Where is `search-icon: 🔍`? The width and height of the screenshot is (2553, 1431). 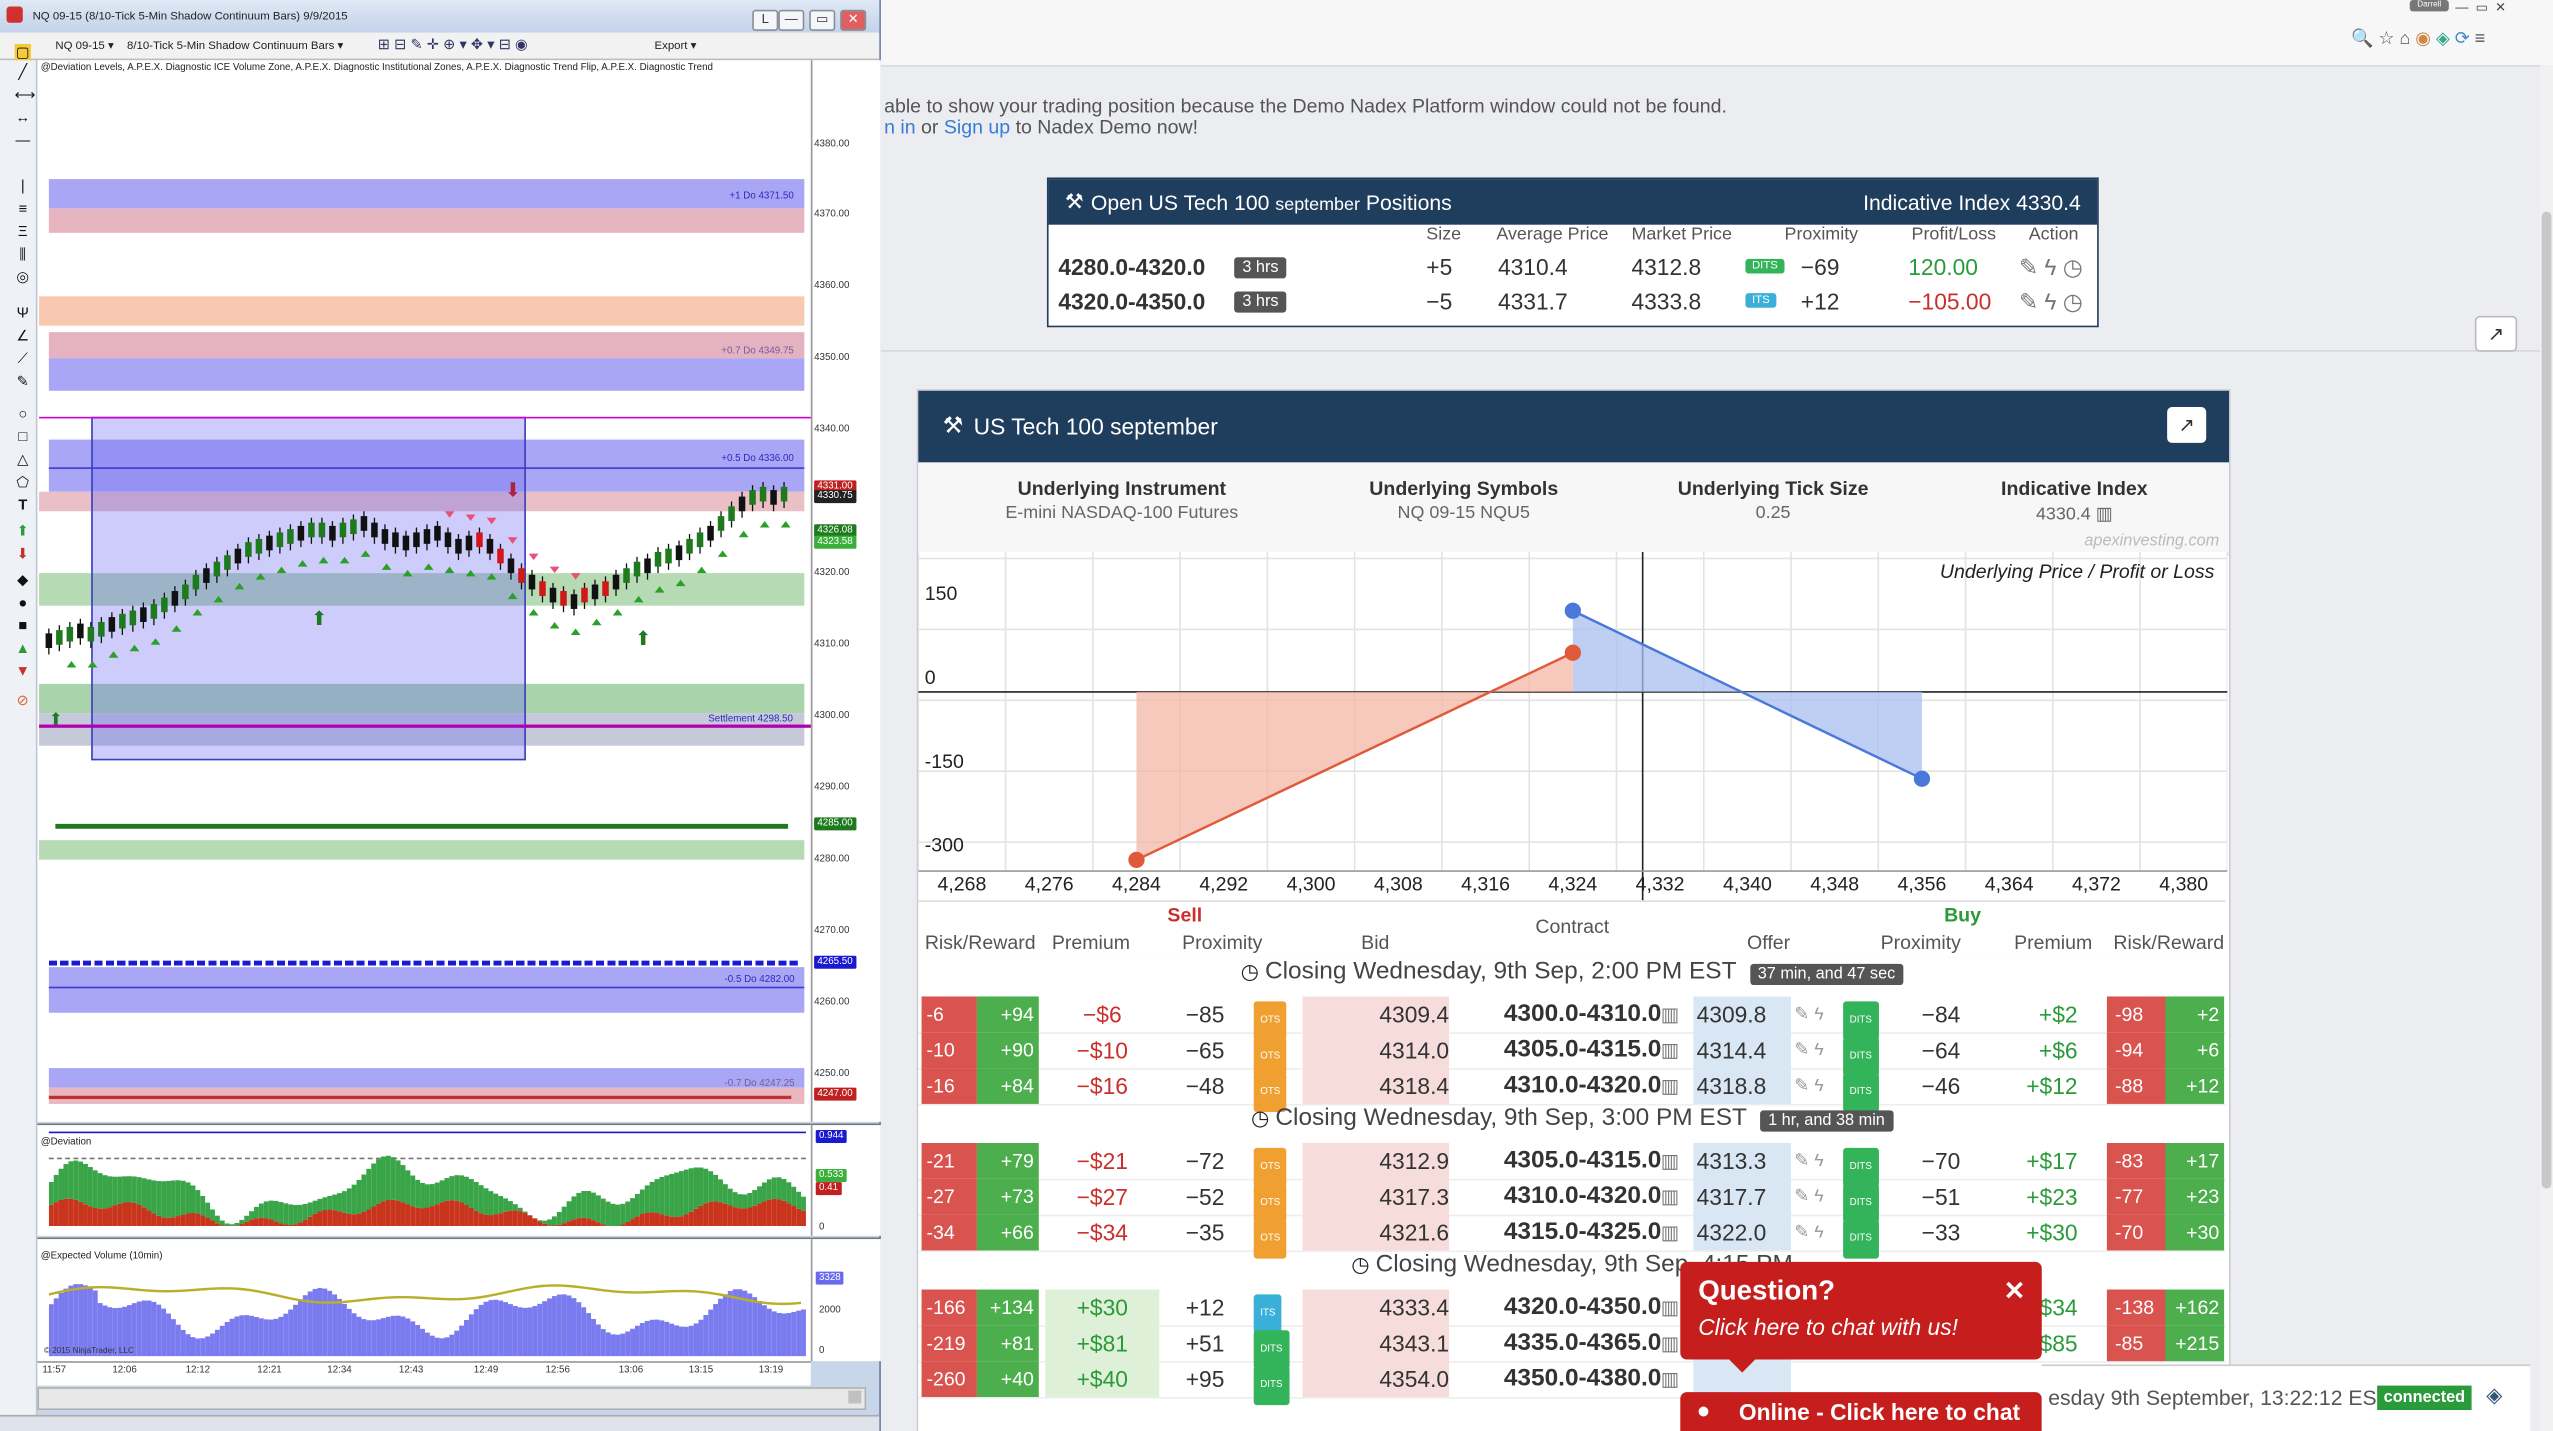
search-icon: 🔍 is located at coordinates (2362, 39).